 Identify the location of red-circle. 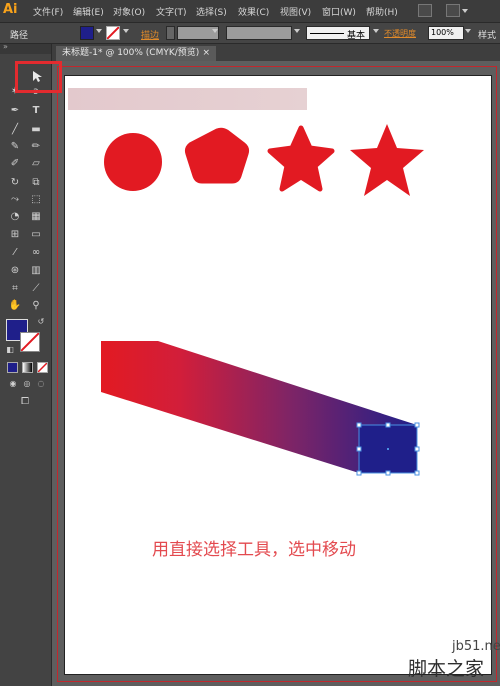
(133, 162).